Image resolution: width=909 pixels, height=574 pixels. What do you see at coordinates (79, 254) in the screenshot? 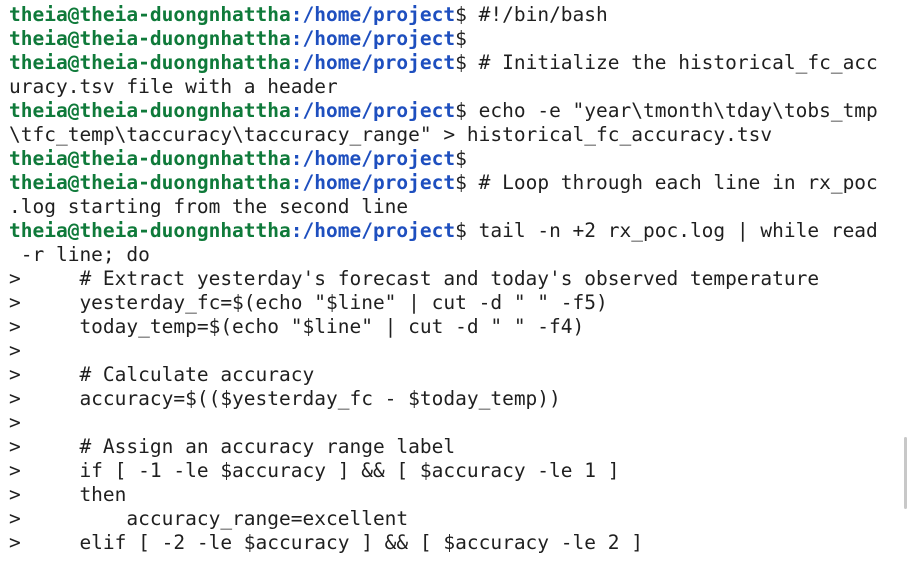
I see `output-line: -r line; do` at bounding box center [79, 254].